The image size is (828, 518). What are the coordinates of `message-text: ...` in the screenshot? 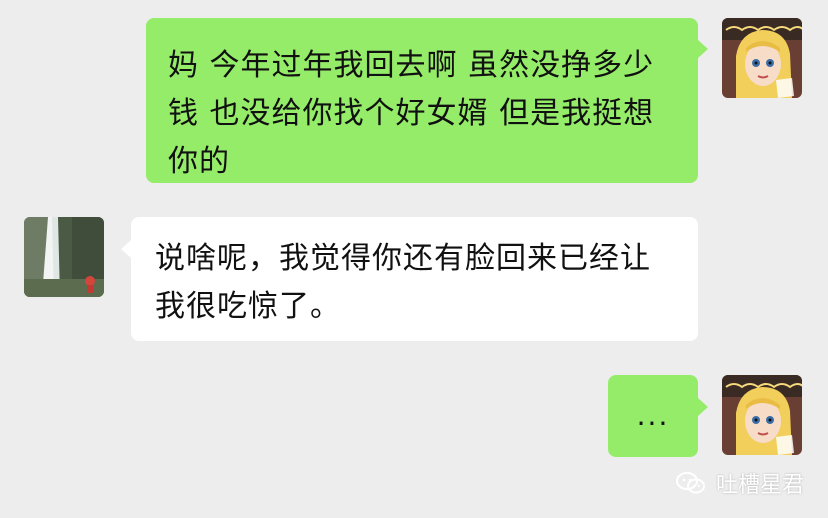 It's located at (653, 415).